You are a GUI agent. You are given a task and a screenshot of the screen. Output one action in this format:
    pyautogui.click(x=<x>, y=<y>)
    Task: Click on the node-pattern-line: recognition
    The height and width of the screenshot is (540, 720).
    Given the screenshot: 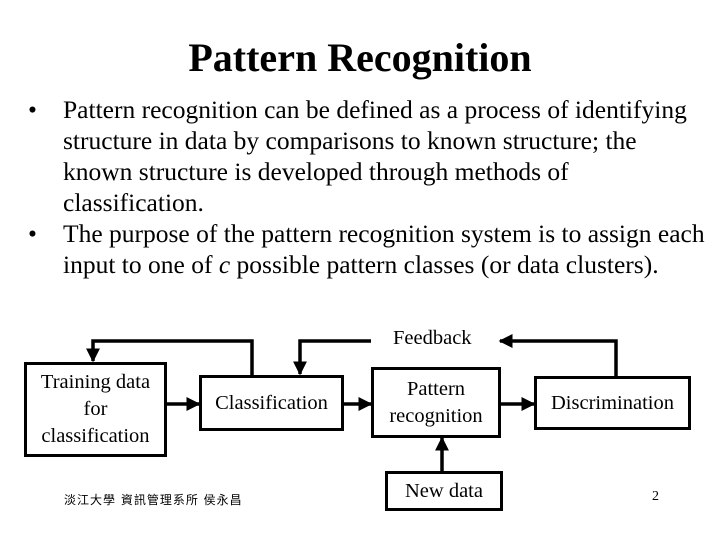 What is the action you would take?
    pyautogui.click(x=436, y=415)
    